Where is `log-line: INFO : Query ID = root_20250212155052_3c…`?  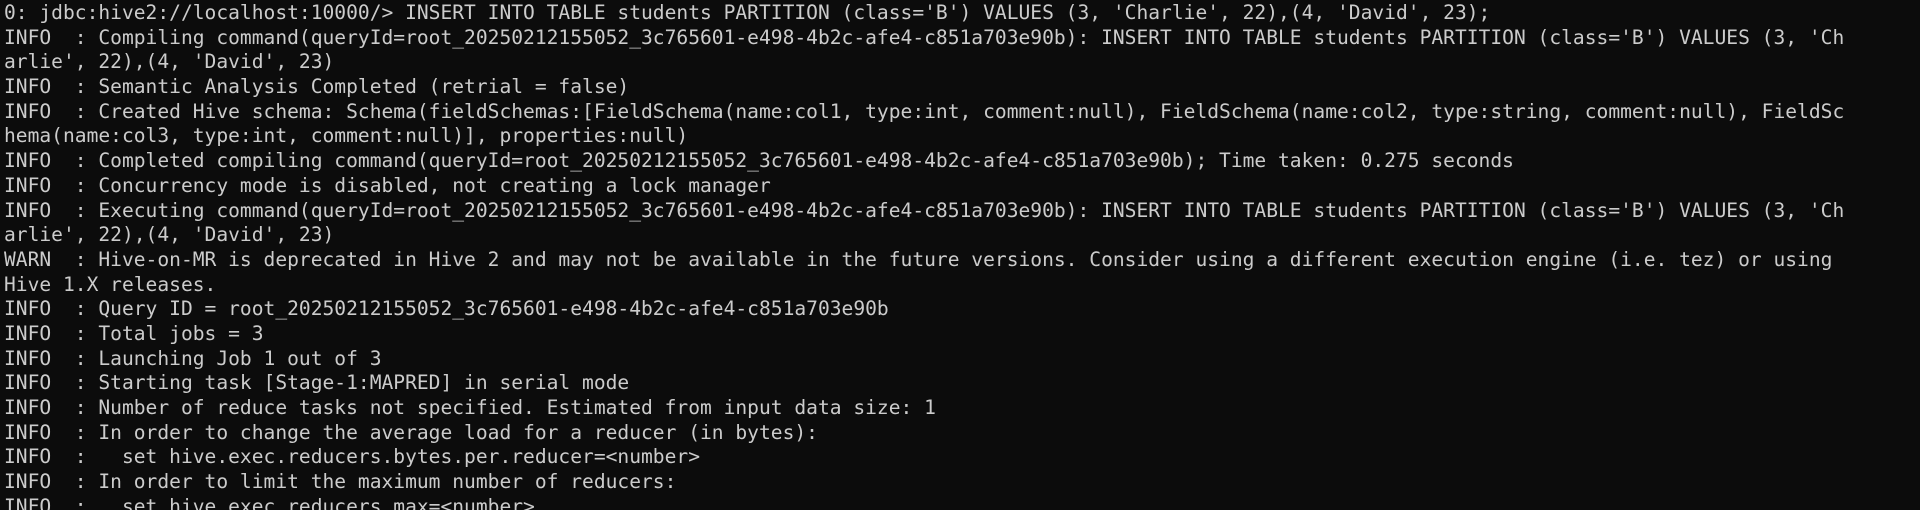 log-line: INFO : Query ID = root_20250212155052_3c… is located at coordinates (446, 309).